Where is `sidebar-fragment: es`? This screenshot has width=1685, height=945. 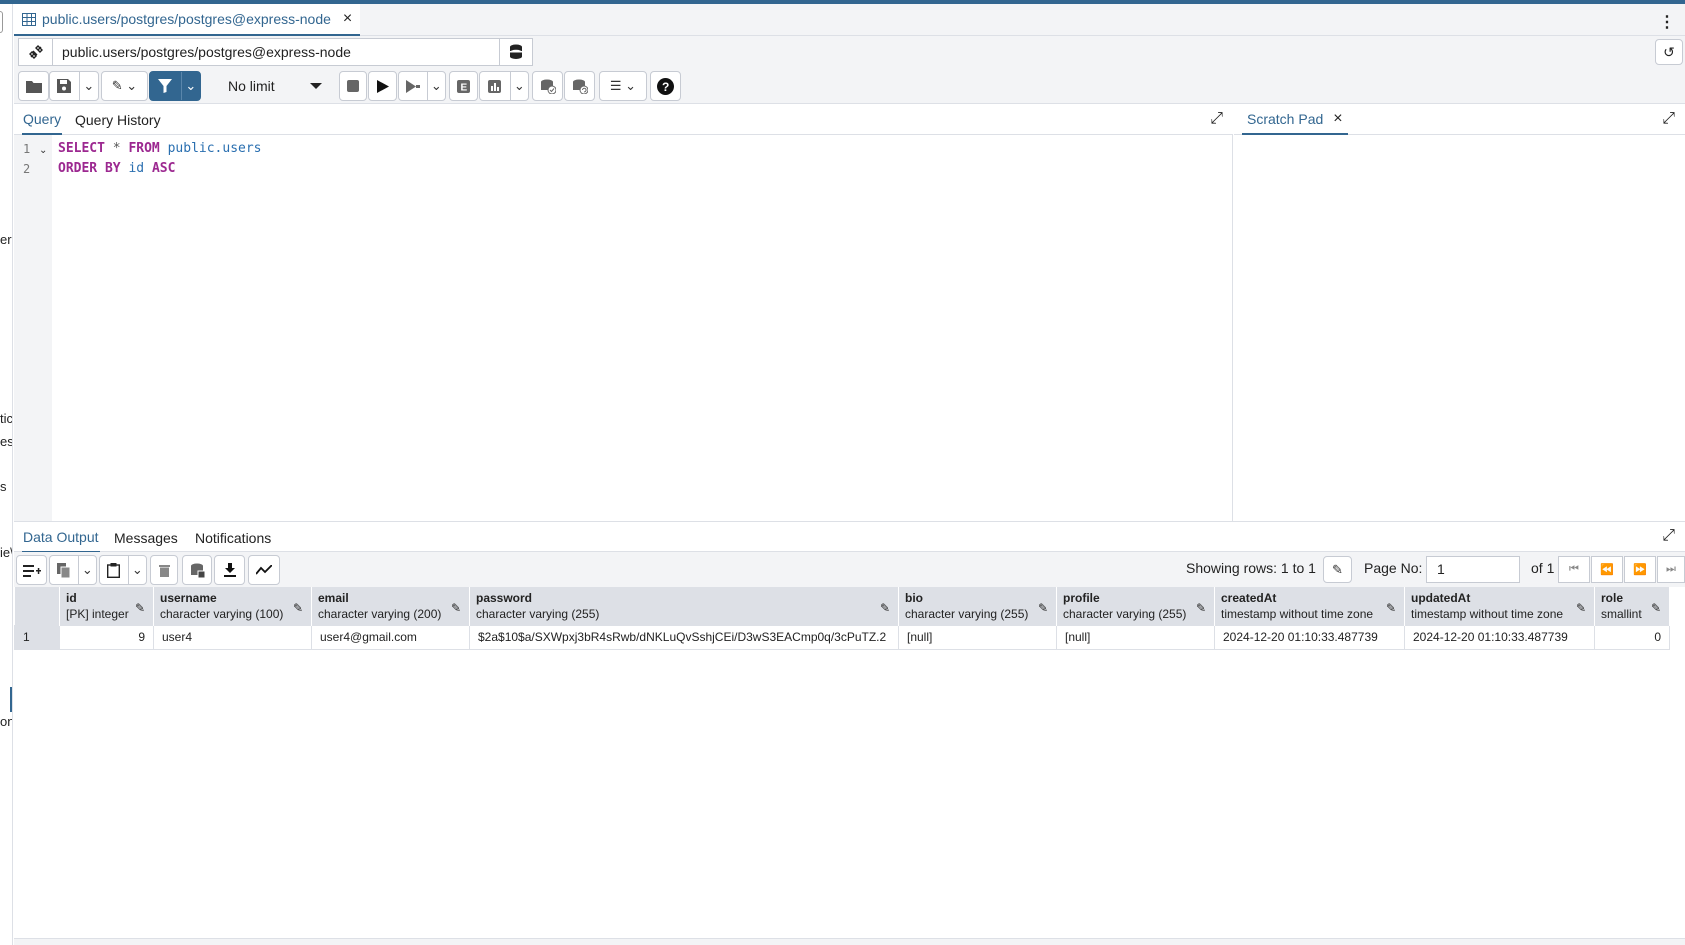
sidebar-fragment: es is located at coordinates (6, 441).